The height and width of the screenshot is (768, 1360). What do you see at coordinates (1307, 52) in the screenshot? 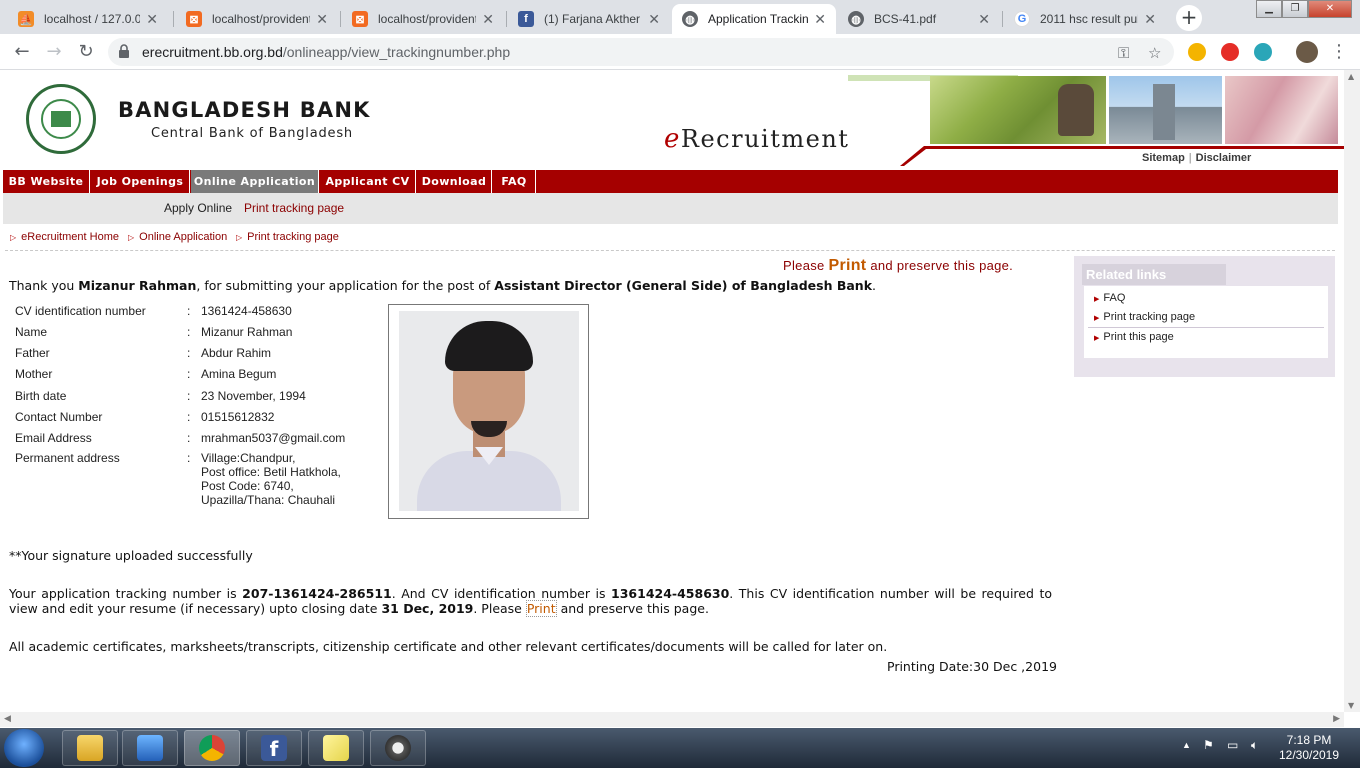
I see `profile-avatar` at bounding box center [1307, 52].